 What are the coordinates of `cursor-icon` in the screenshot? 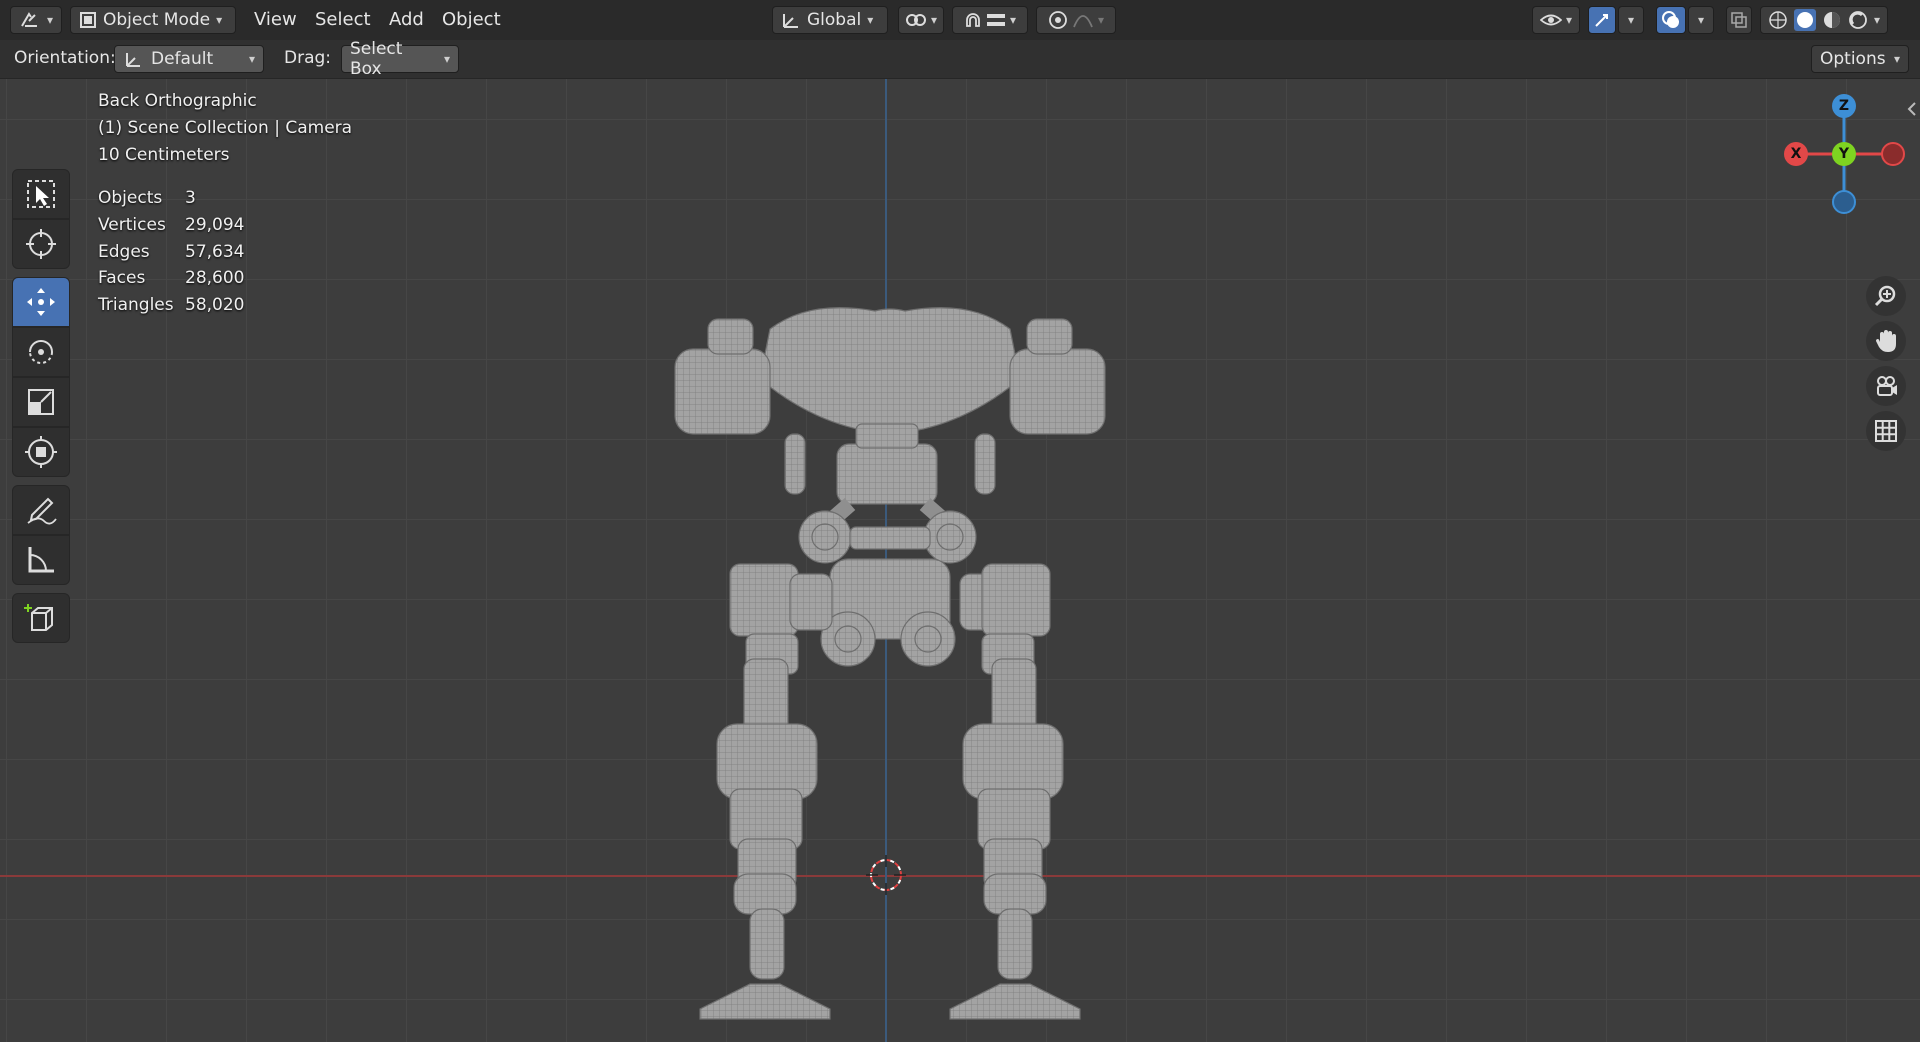 It's located at (41, 244).